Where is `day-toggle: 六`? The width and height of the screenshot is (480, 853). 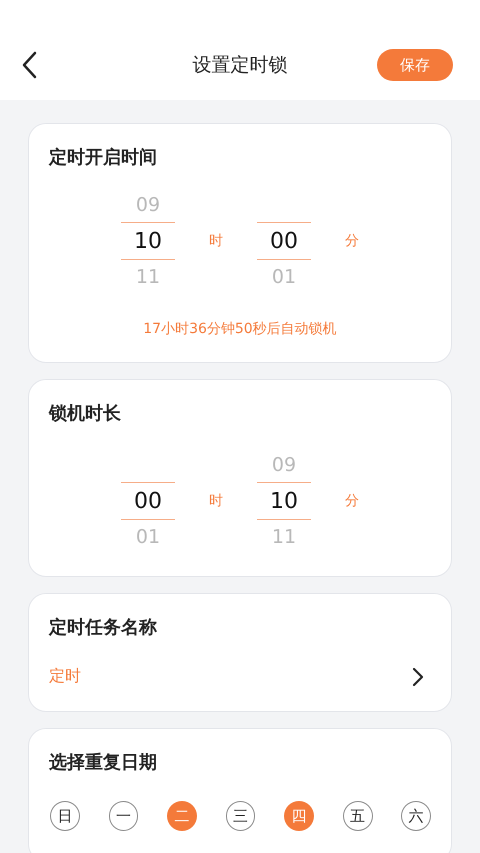 day-toggle: 六 is located at coordinates (416, 816).